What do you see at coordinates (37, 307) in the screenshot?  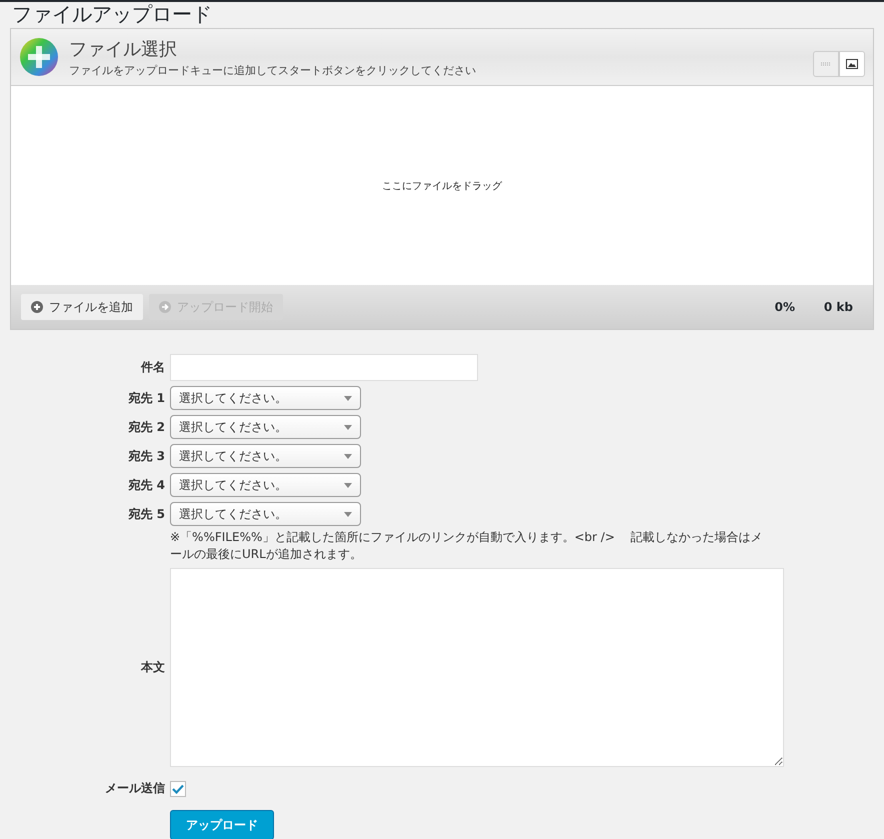 I see `plus-icon` at bounding box center [37, 307].